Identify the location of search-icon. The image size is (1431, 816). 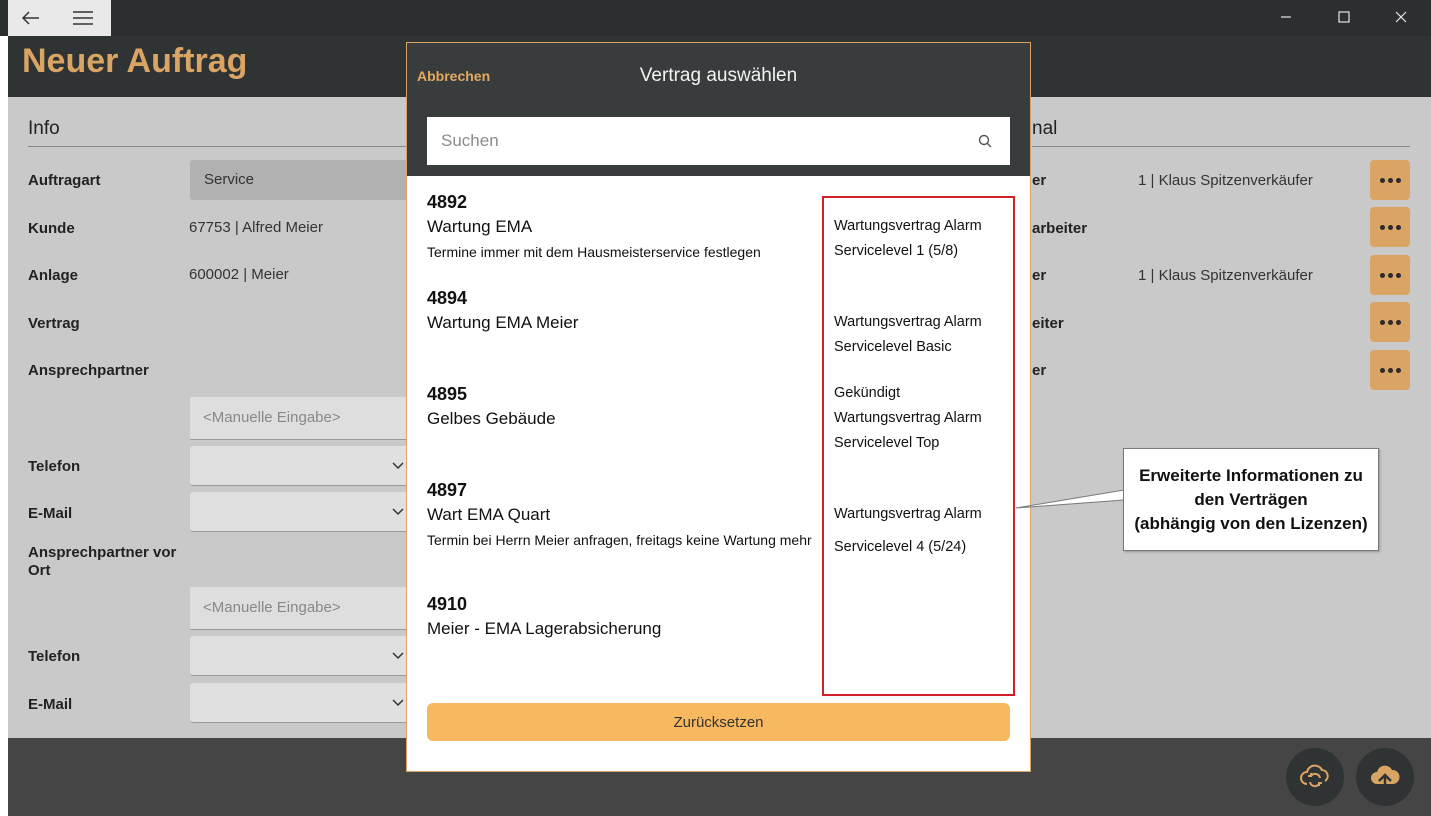
(985, 141).